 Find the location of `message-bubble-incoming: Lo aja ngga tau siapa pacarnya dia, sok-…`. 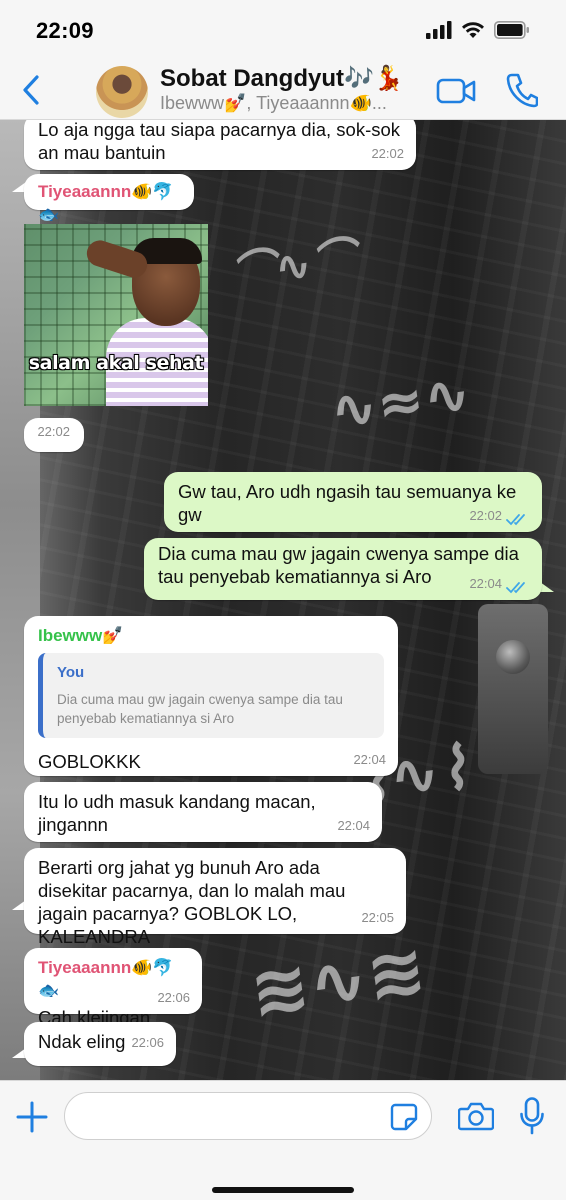

message-bubble-incoming: Lo aja ngga tau siapa pacarnya dia, sok-… is located at coordinates (220, 145).